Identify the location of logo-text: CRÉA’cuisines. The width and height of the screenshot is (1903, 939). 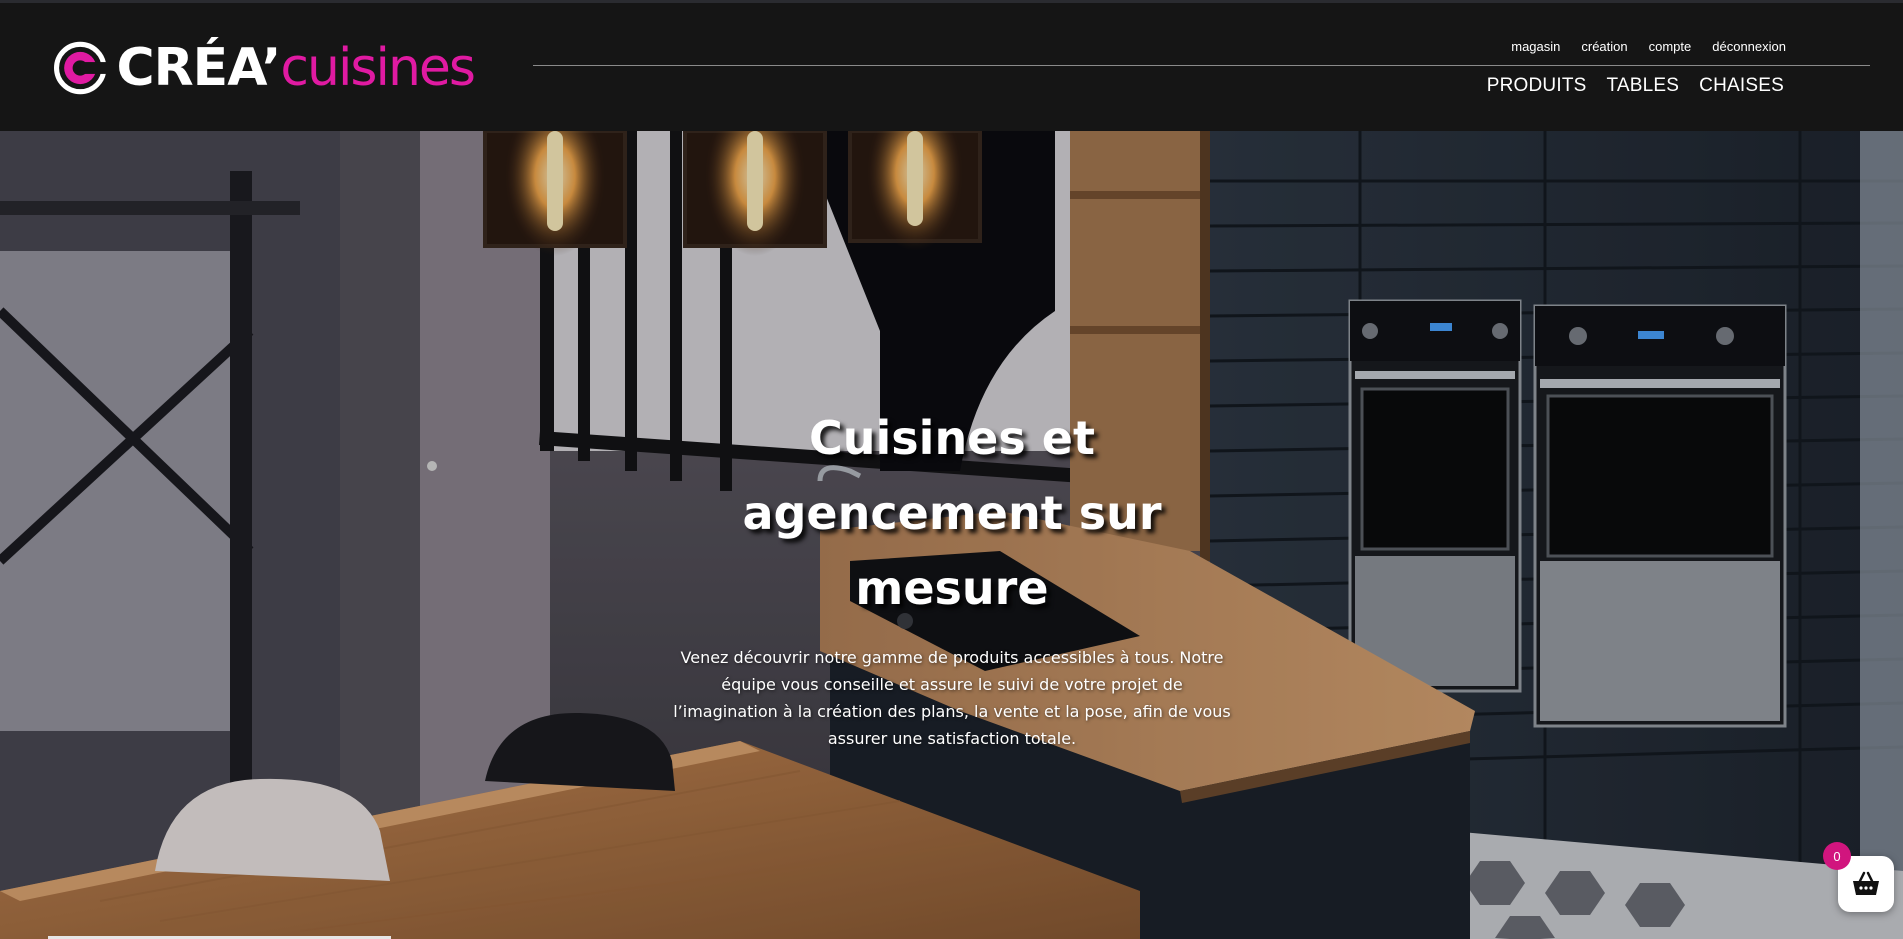
(296, 68).